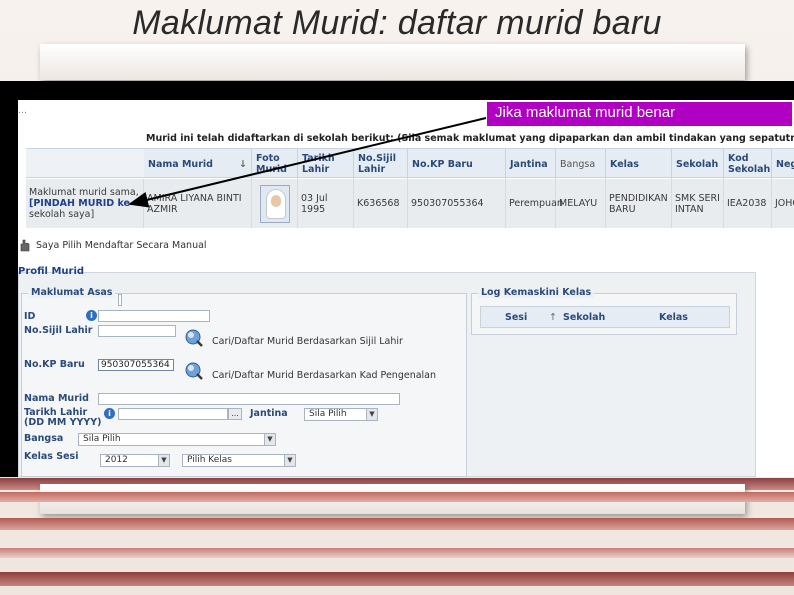 The height and width of the screenshot is (595, 794). I want to click on manual-register-label: Saya Pilih Mendaftar Secara Manual, so click(121, 245).